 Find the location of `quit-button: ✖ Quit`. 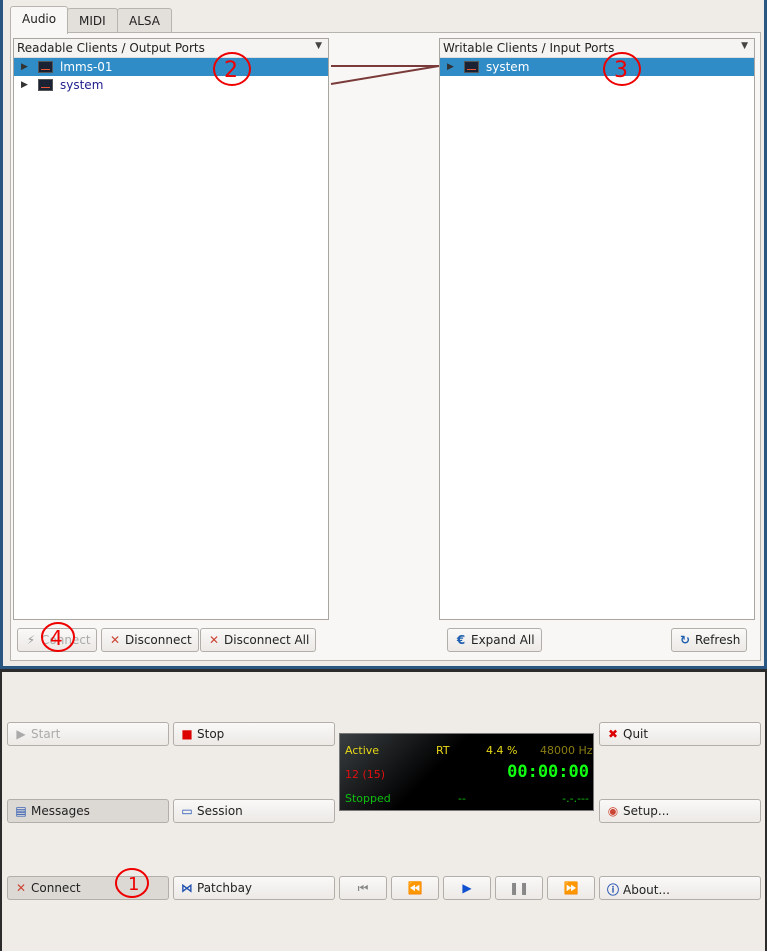

quit-button: ✖ Quit is located at coordinates (680, 734).